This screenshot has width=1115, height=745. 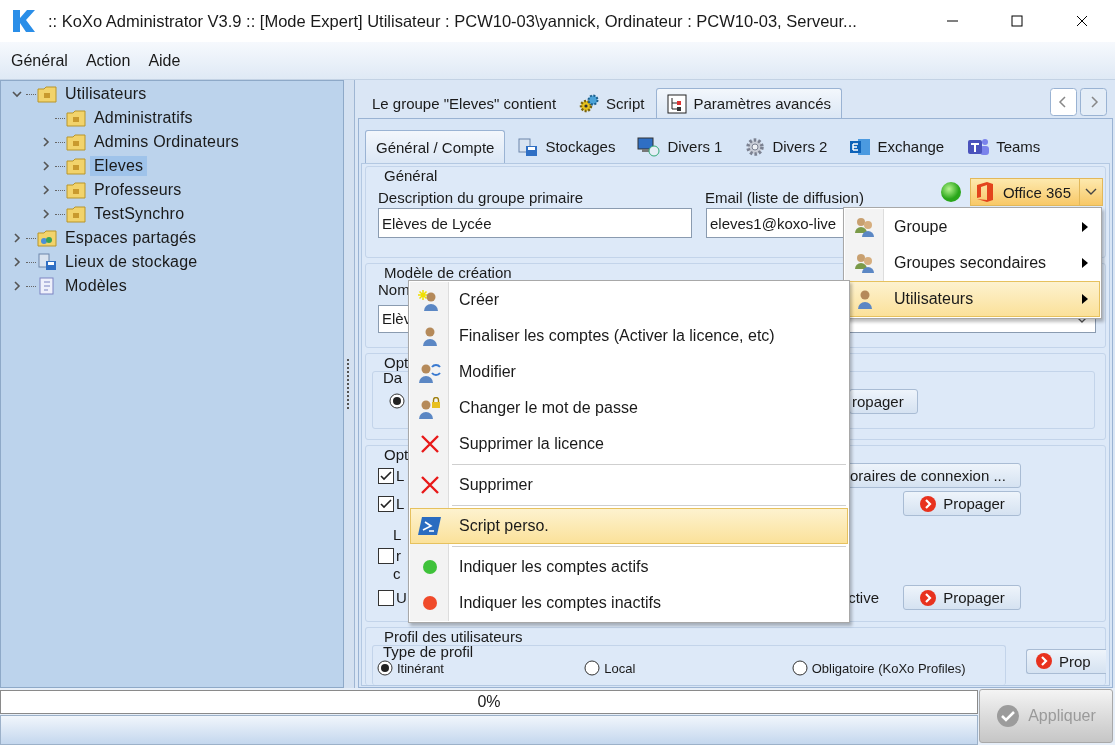 What do you see at coordinates (1066, 661) in the screenshot?
I see `propagate-button: Prop` at bounding box center [1066, 661].